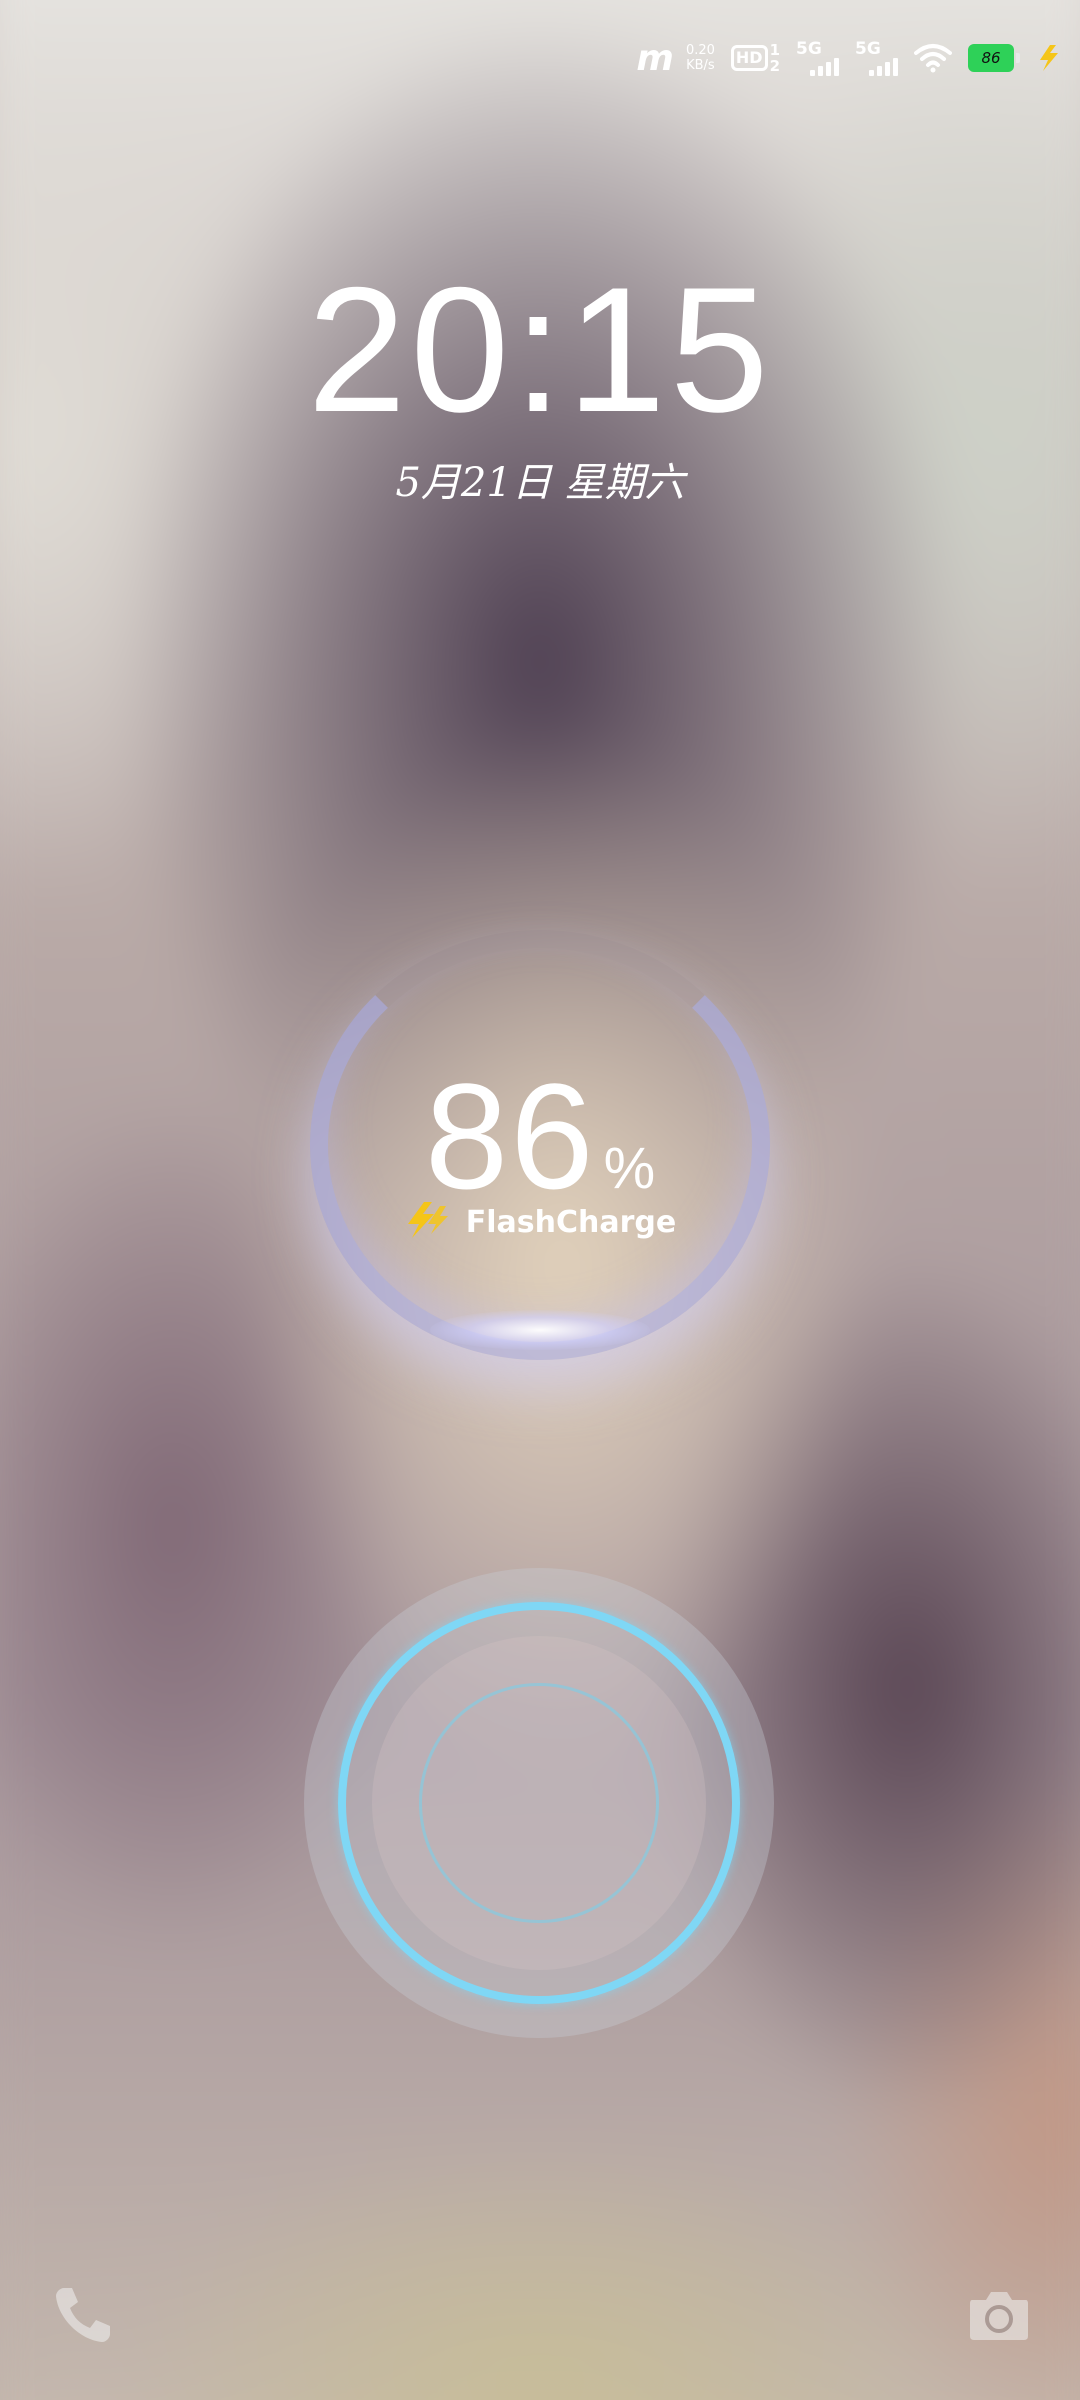 The width and height of the screenshot is (1080, 2400). I want to click on sim1-signal-icon: 5G, so click(817, 58).